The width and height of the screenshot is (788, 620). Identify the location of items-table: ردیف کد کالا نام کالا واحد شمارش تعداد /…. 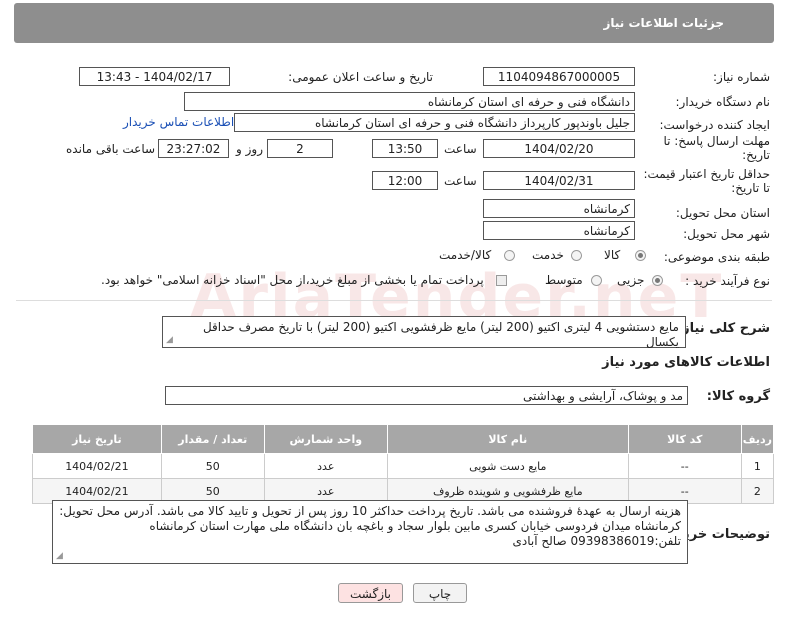
(403, 464).